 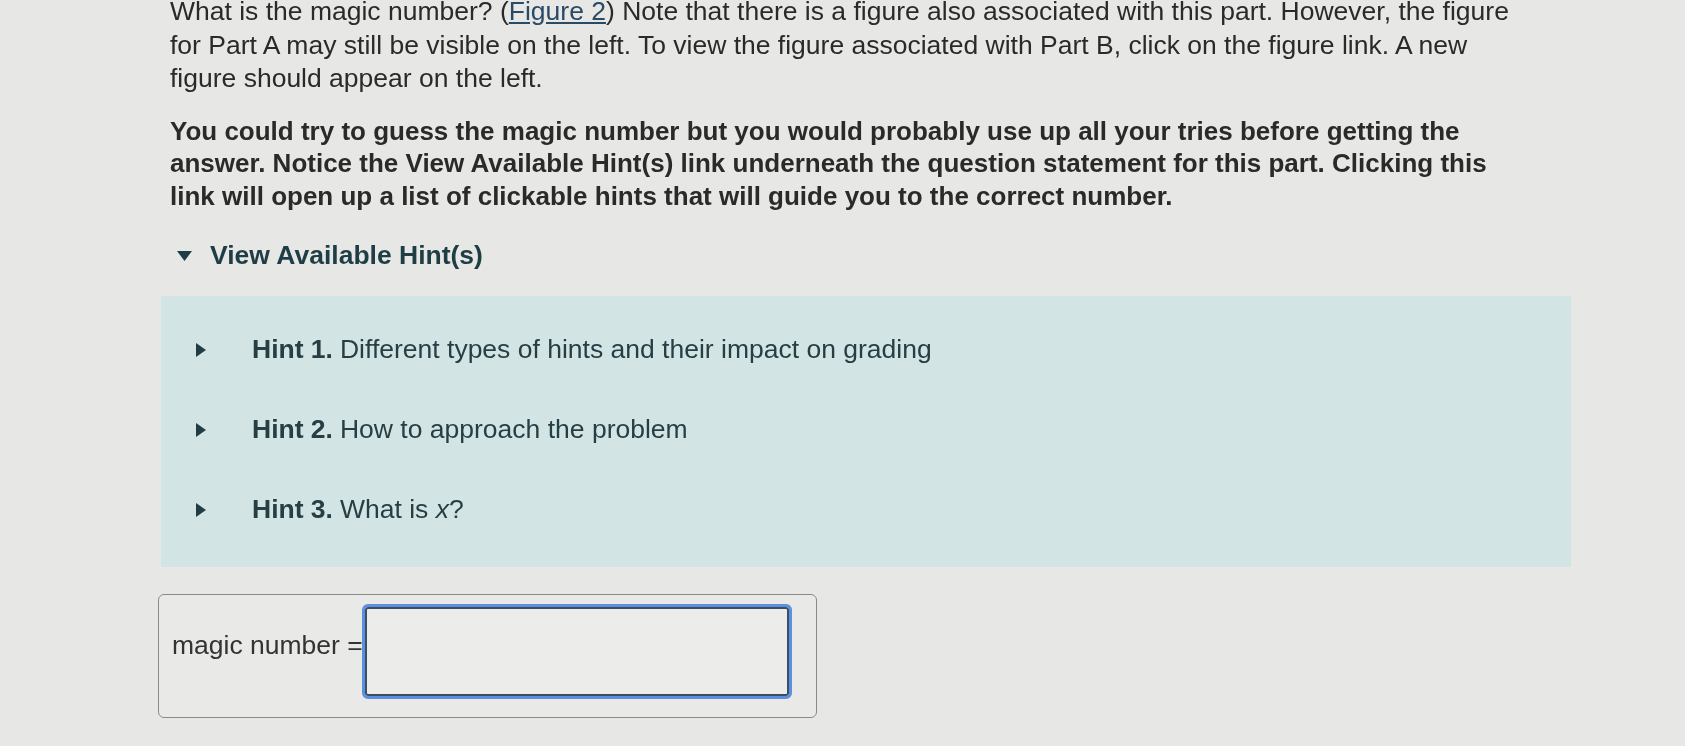 I want to click on hint-item: Hint 1. Different types of hints and their impact on grading, so click(x=546, y=350).